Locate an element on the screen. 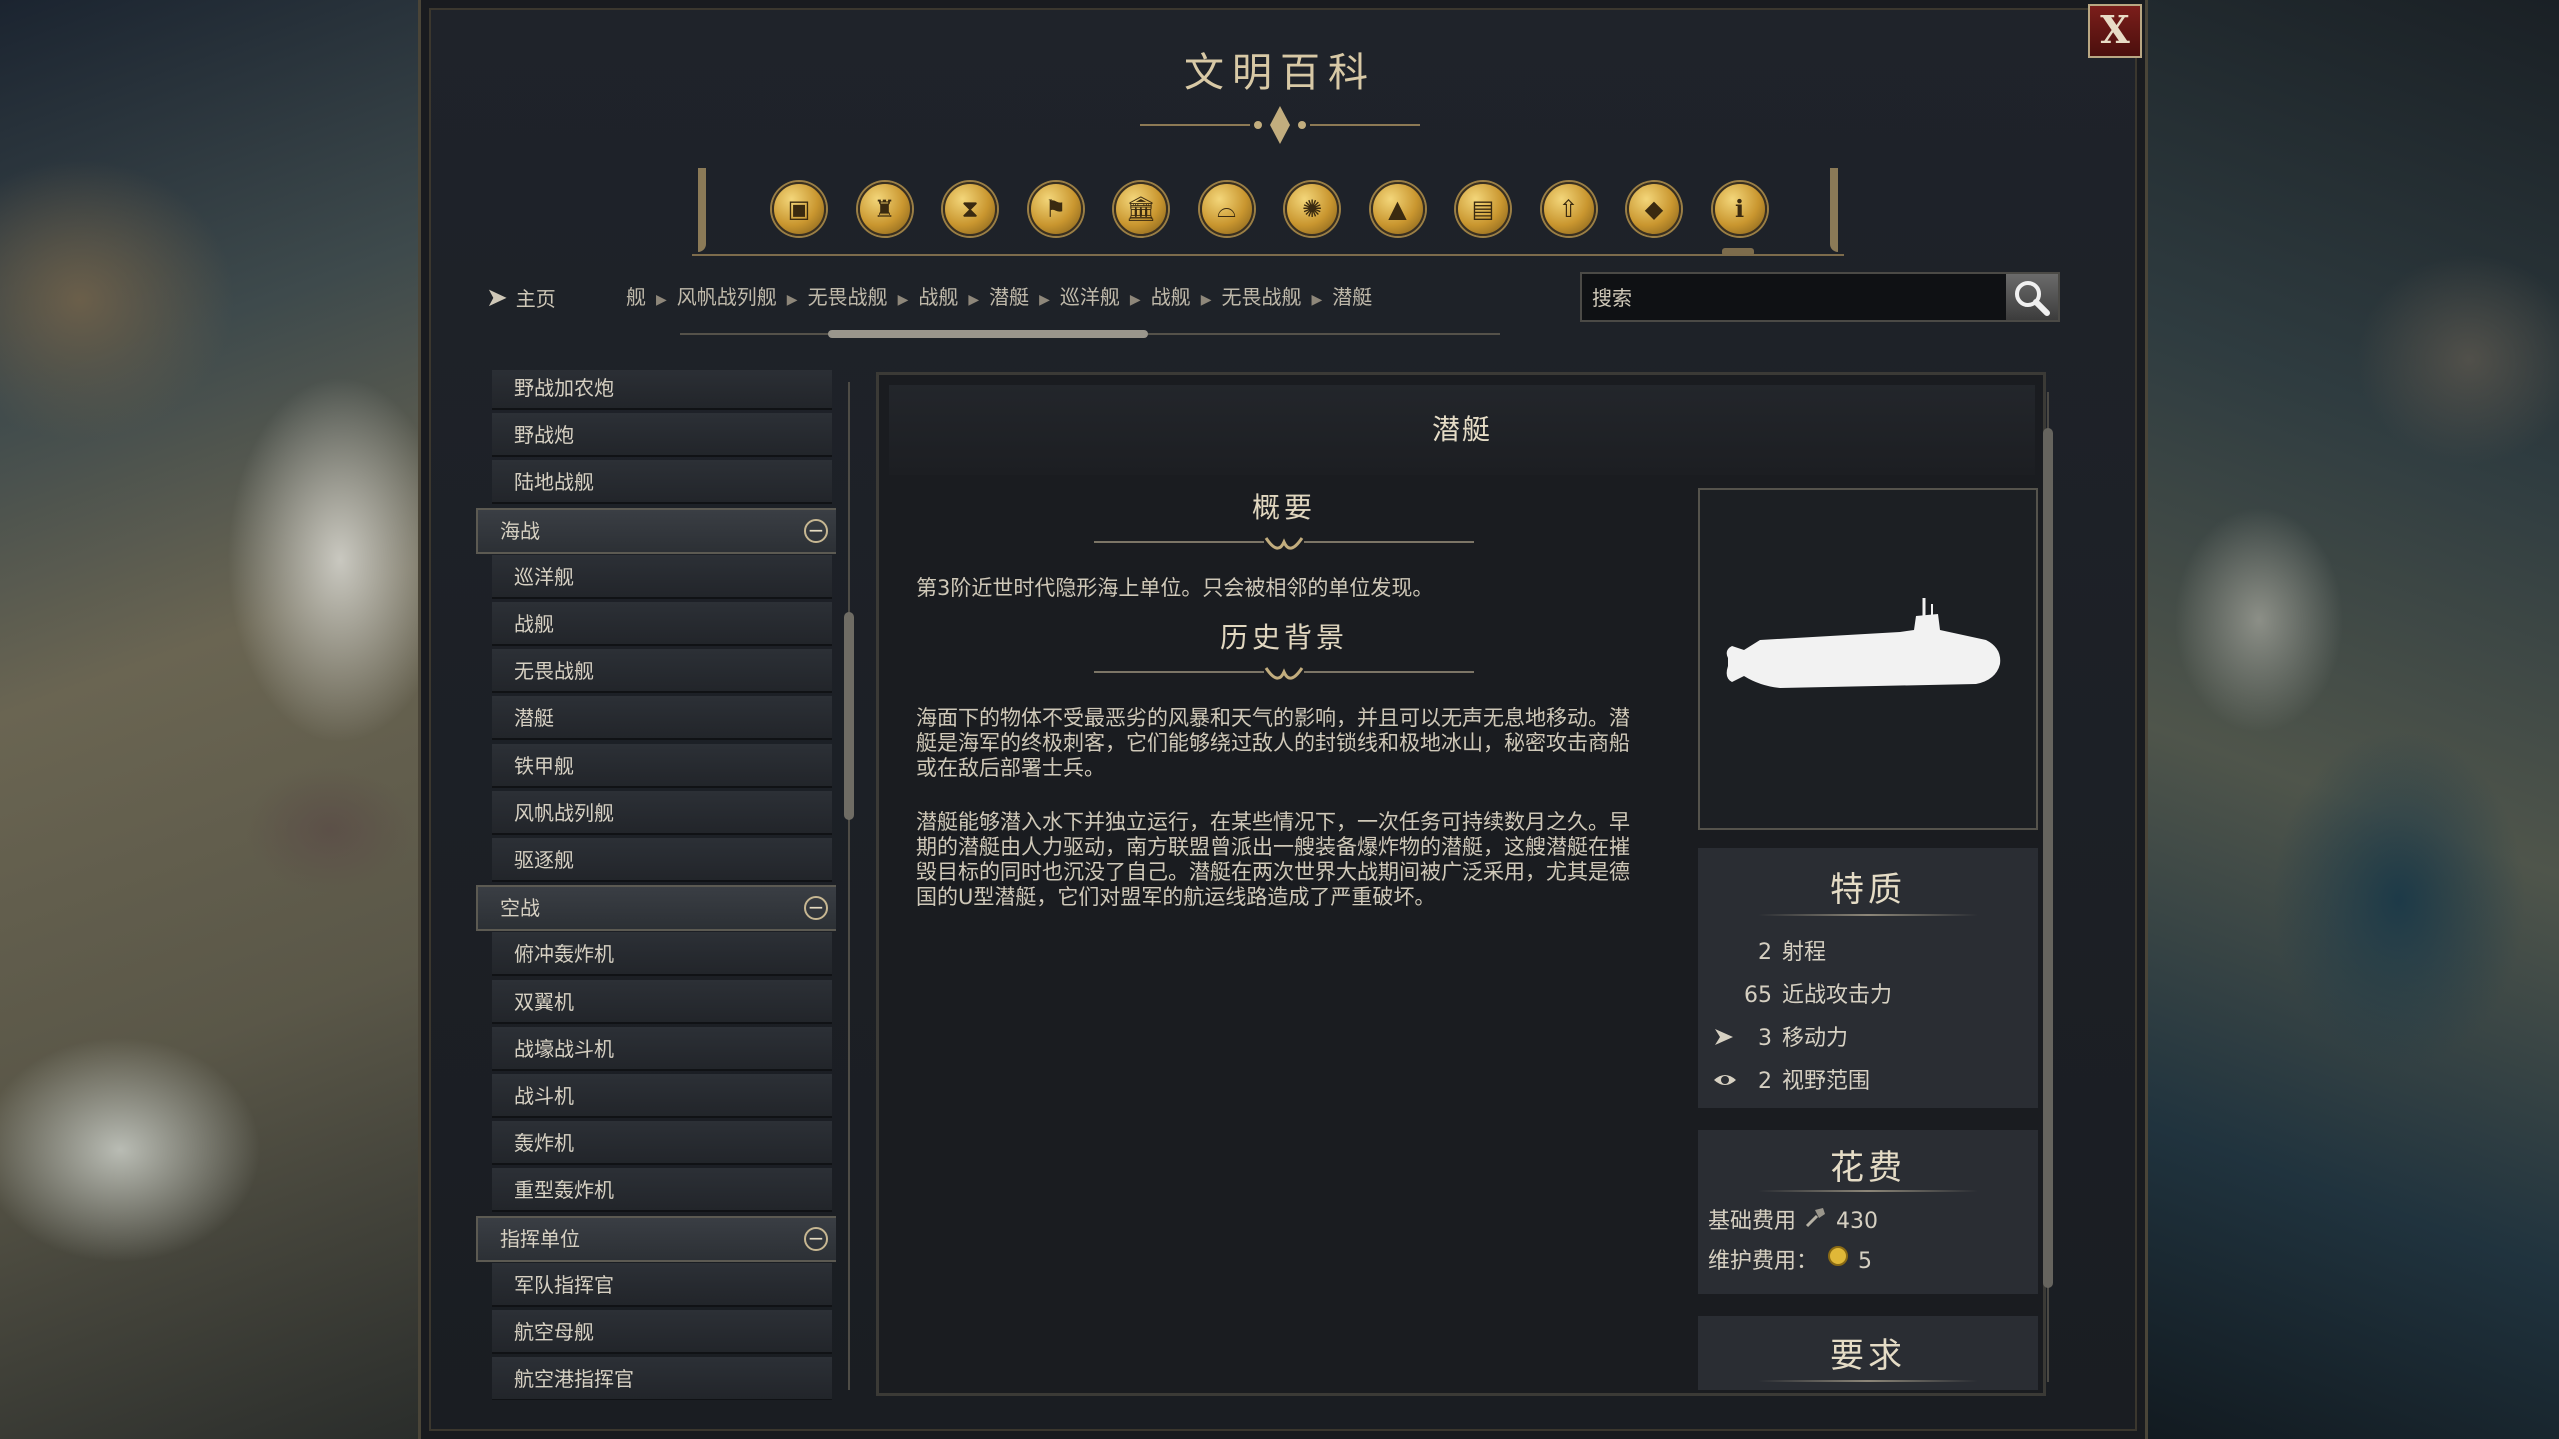  requirements-rule is located at coordinates (1868, 1381).